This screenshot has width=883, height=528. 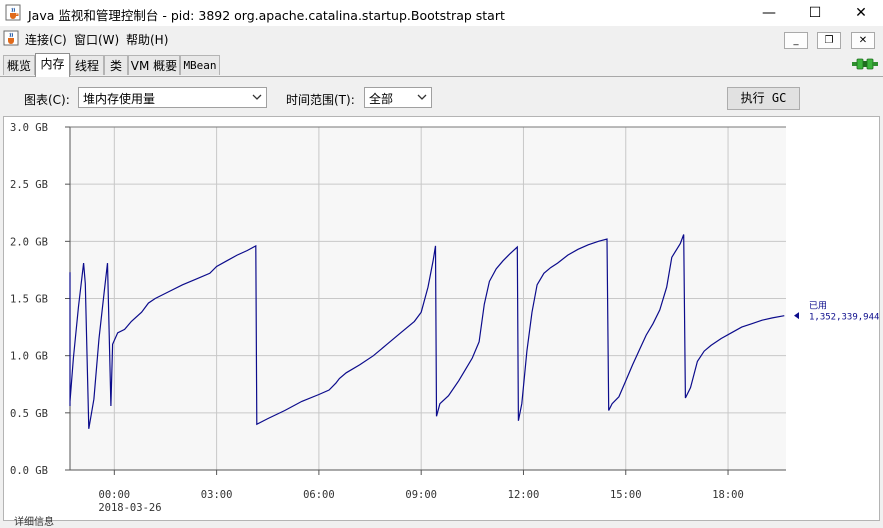 I want to click on y-tick-label: 0.0 GB, so click(x=29, y=471).